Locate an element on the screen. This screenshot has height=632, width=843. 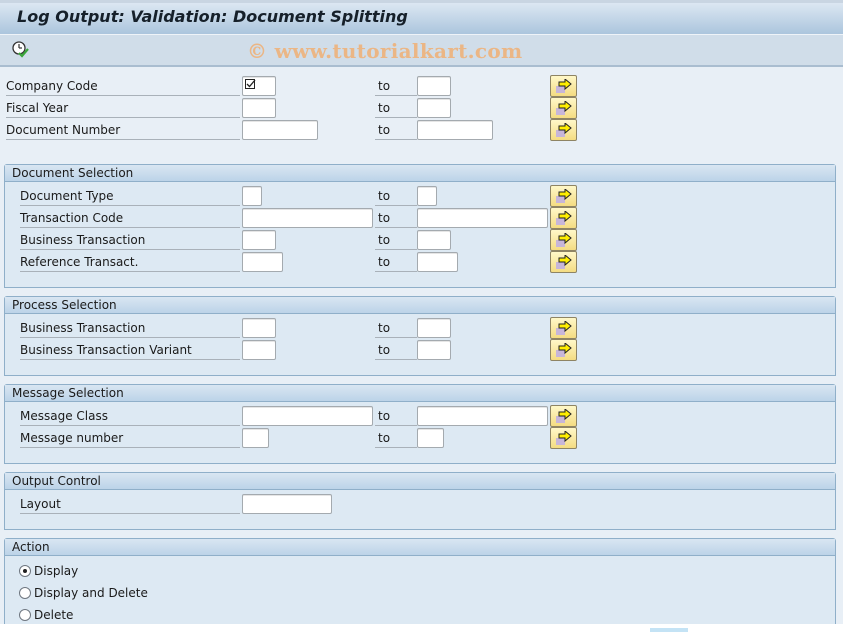
message-class-to-input is located at coordinates (482, 416).